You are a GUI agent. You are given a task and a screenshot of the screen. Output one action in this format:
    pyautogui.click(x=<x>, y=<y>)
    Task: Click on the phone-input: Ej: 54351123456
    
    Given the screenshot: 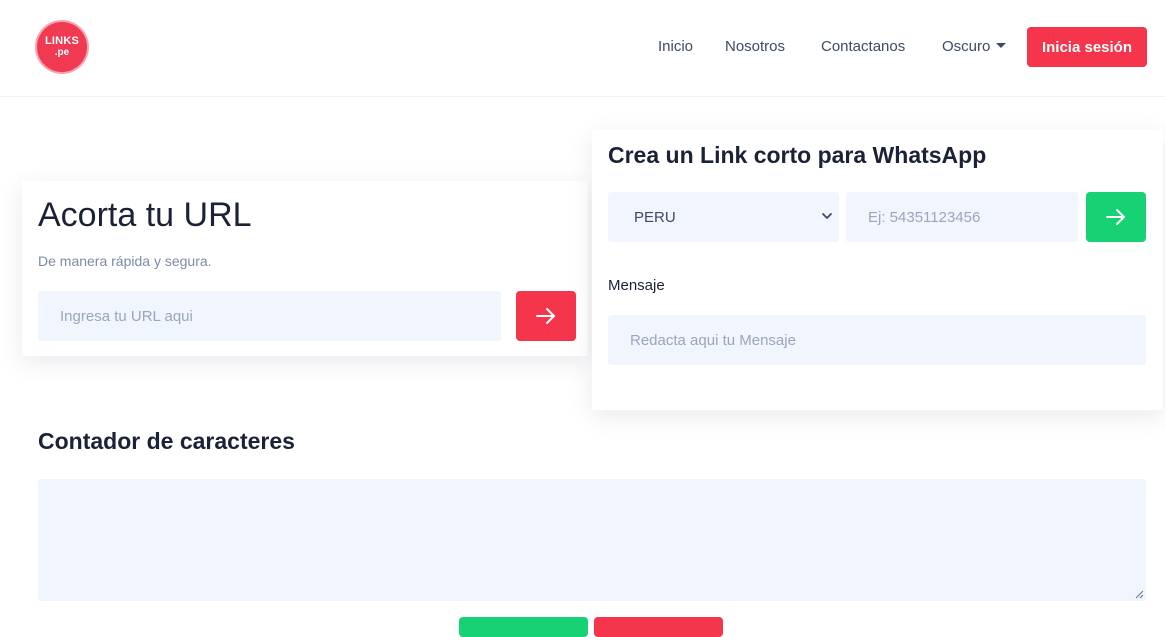 What is the action you would take?
    pyautogui.click(x=962, y=217)
    